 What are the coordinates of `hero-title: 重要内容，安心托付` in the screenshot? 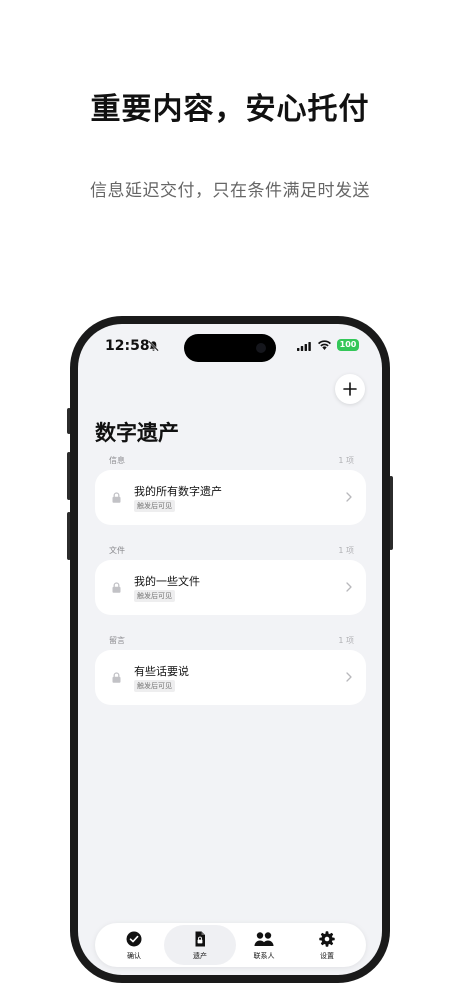 It's located at (230, 109).